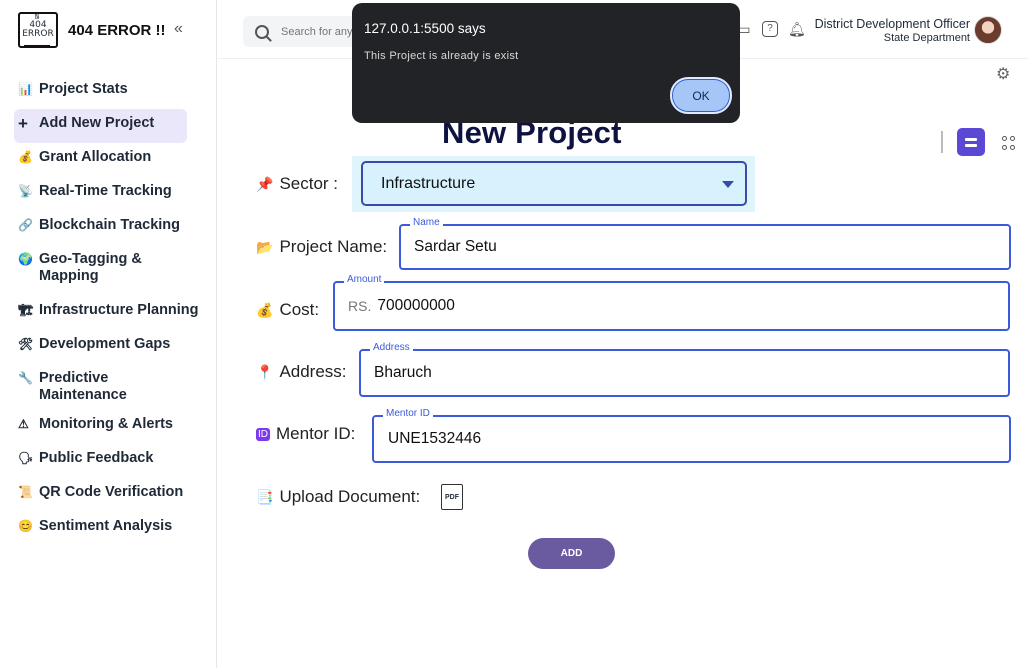 This screenshot has width=1028, height=668. Describe the element at coordinates (926, 38) in the screenshot. I see `user-role: State Department` at that location.